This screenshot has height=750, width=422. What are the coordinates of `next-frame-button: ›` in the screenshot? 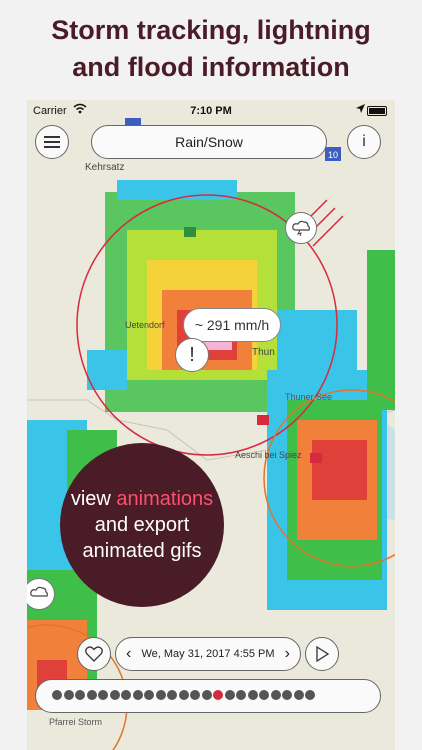 It's located at (287, 654).